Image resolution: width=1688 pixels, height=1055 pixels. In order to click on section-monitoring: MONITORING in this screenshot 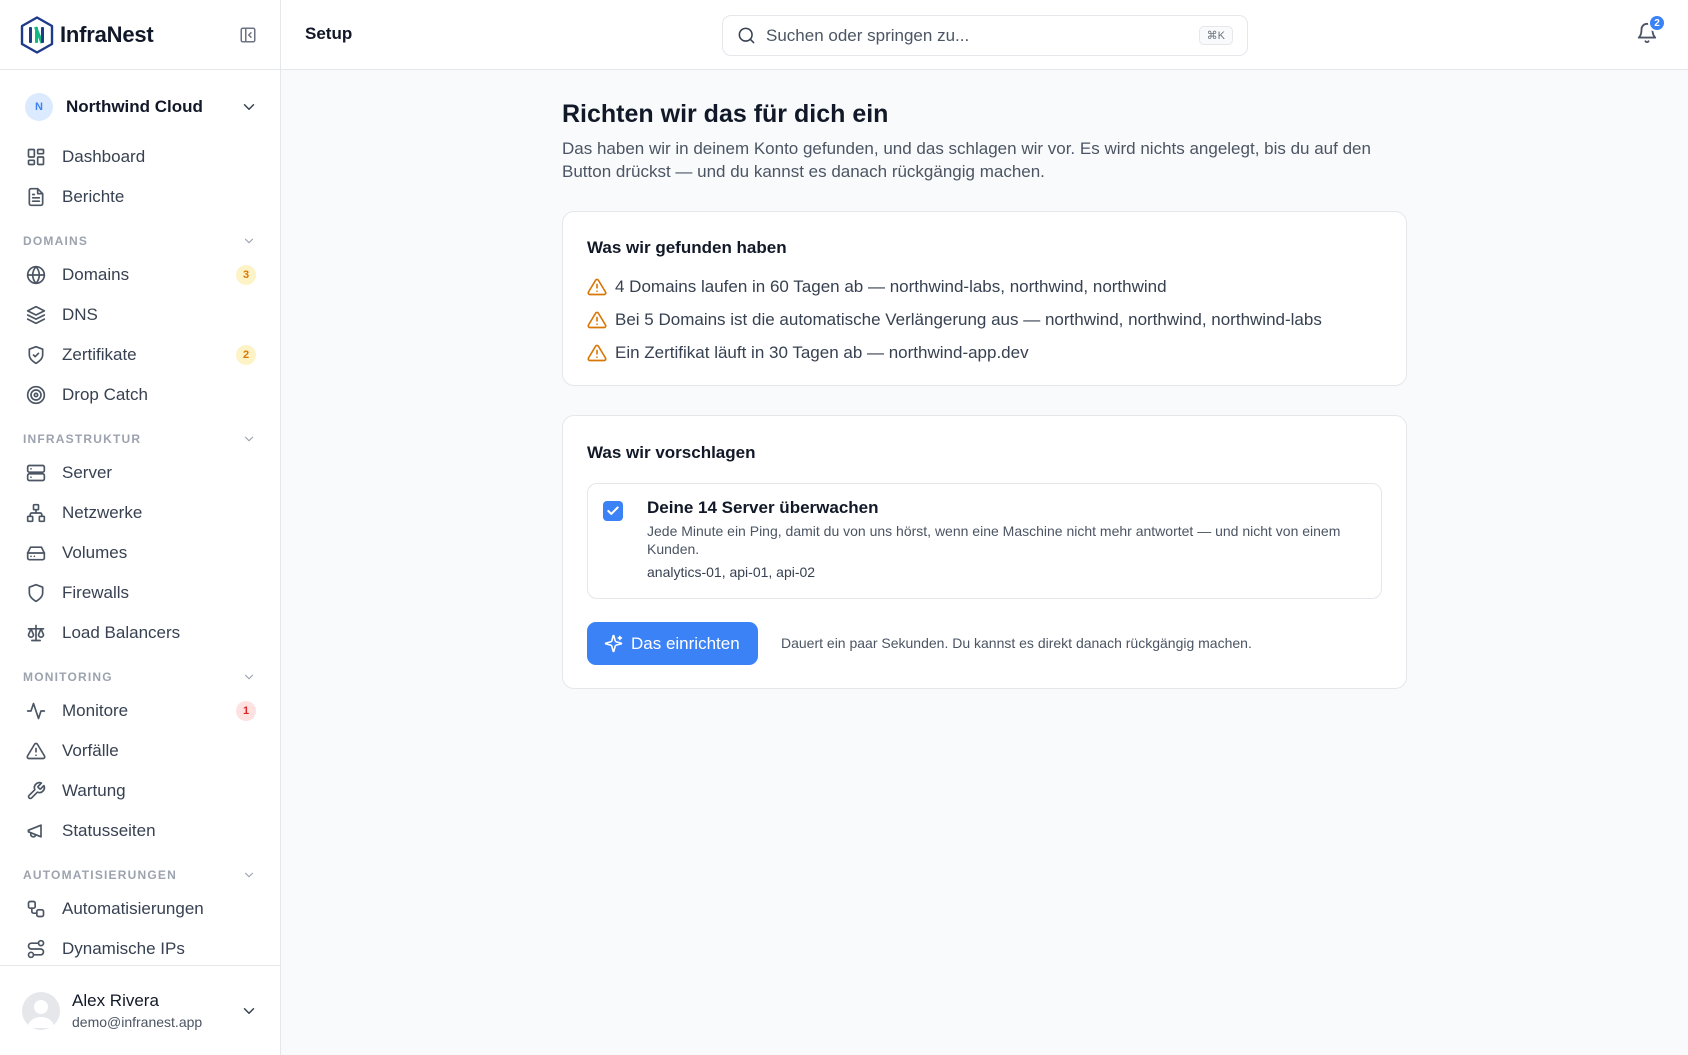, I will do `click(139, 677)`.